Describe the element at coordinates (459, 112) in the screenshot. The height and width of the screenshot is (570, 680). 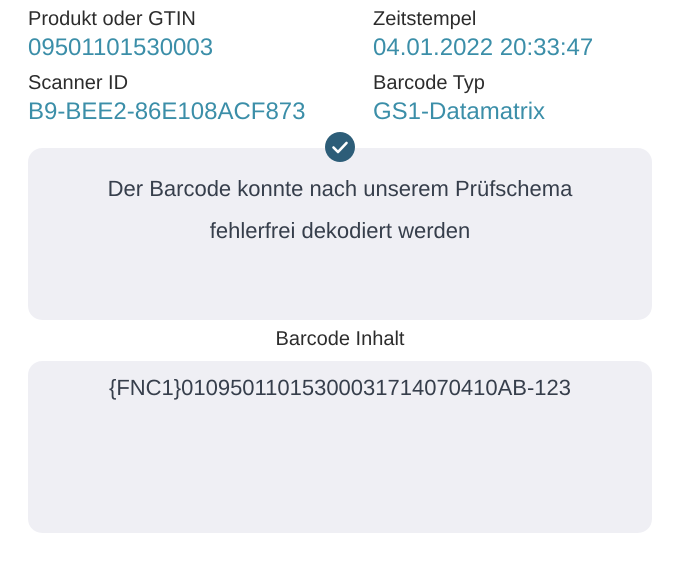
I see `field-value: GS1-Datamatrix` at that location.